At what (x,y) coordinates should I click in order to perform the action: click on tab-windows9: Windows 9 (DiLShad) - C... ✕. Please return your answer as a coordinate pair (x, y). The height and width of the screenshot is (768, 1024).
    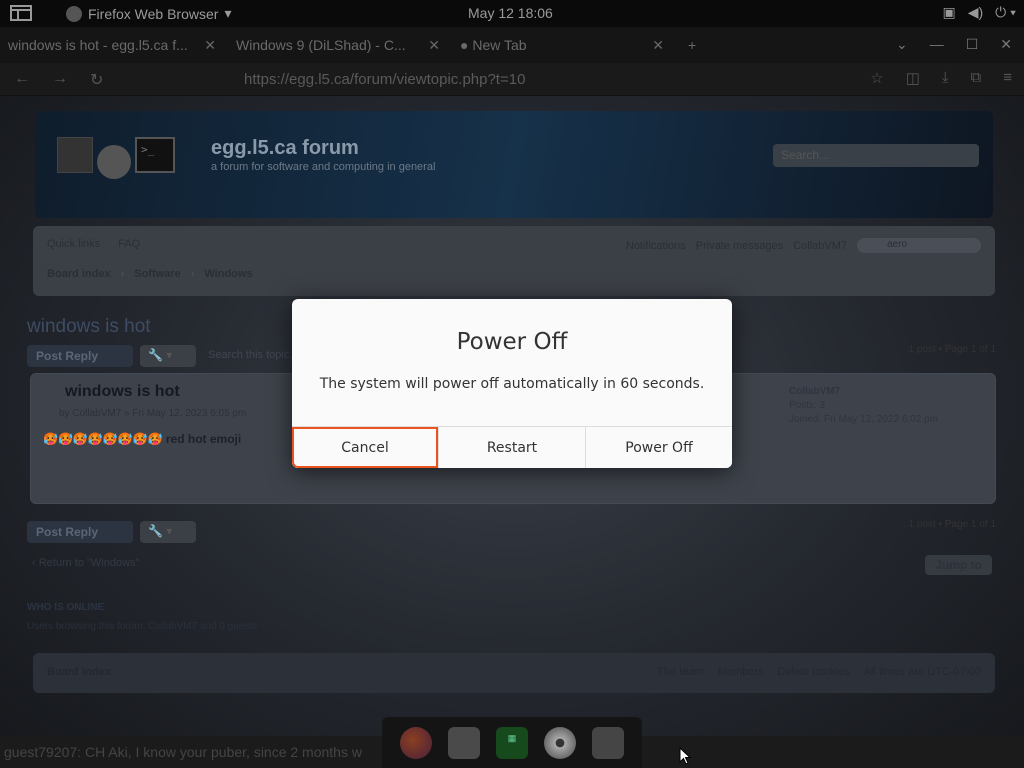
    Looking at the image, I should click on (337, 45).